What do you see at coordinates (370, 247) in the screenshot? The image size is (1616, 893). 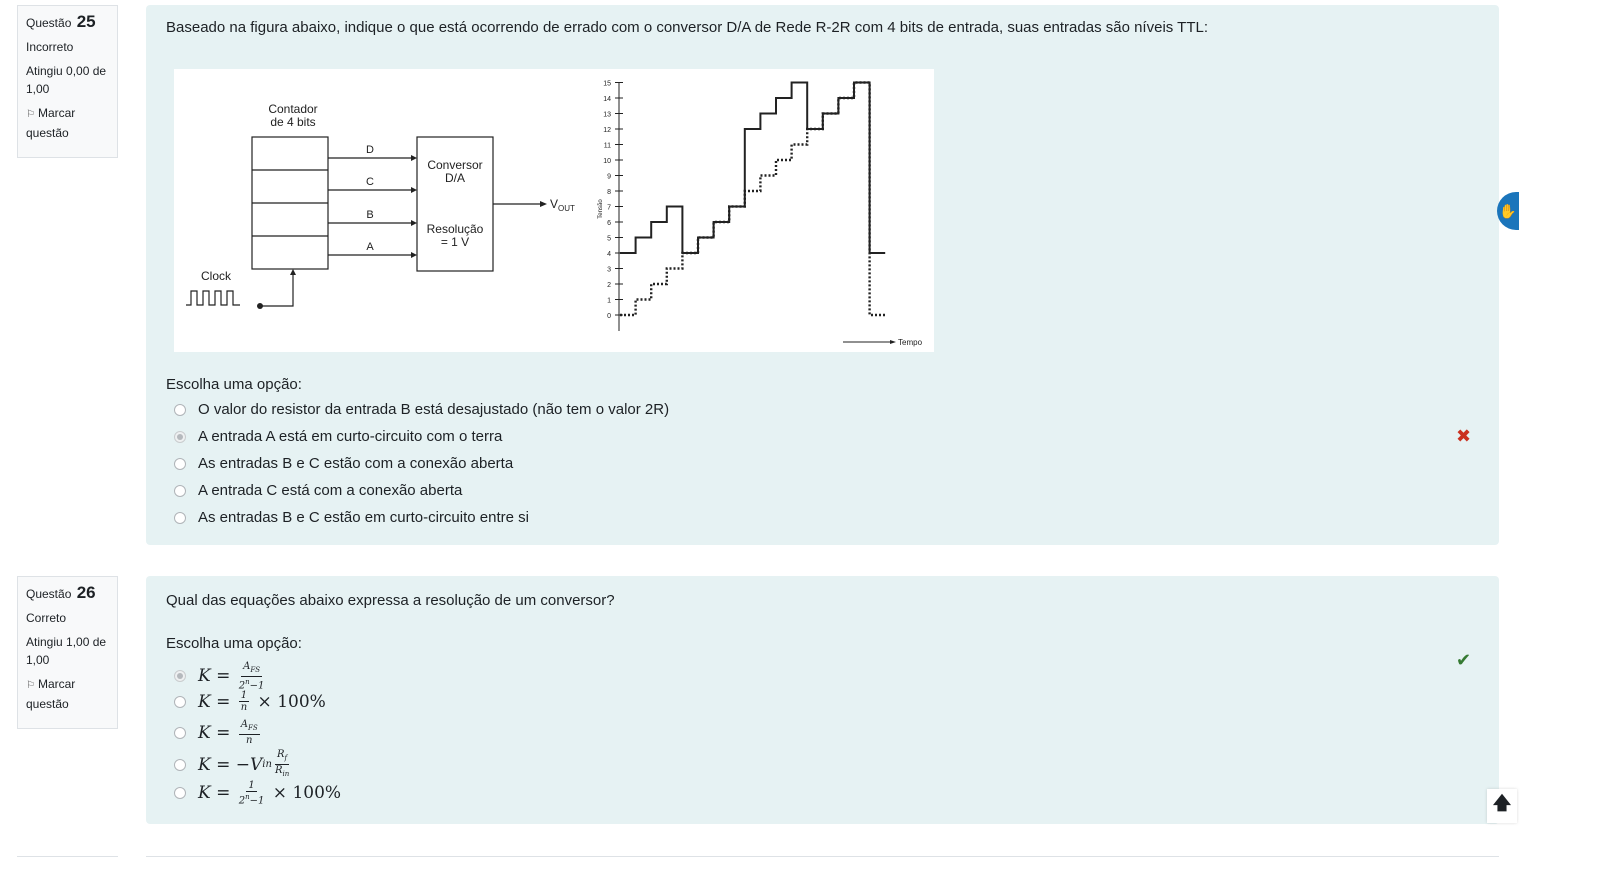 I see `input-label-a: A` at bounding box center [370, 247].